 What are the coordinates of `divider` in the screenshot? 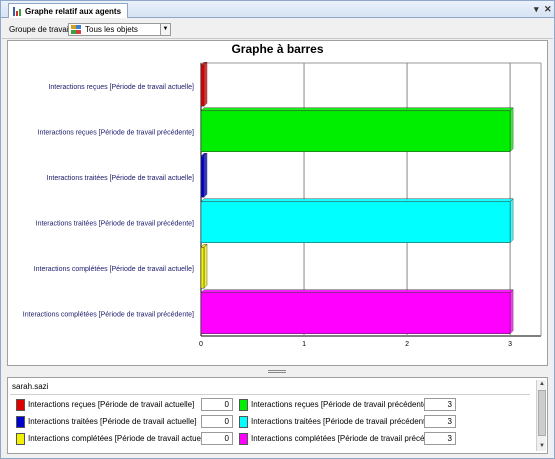 It's located at (270, 394).